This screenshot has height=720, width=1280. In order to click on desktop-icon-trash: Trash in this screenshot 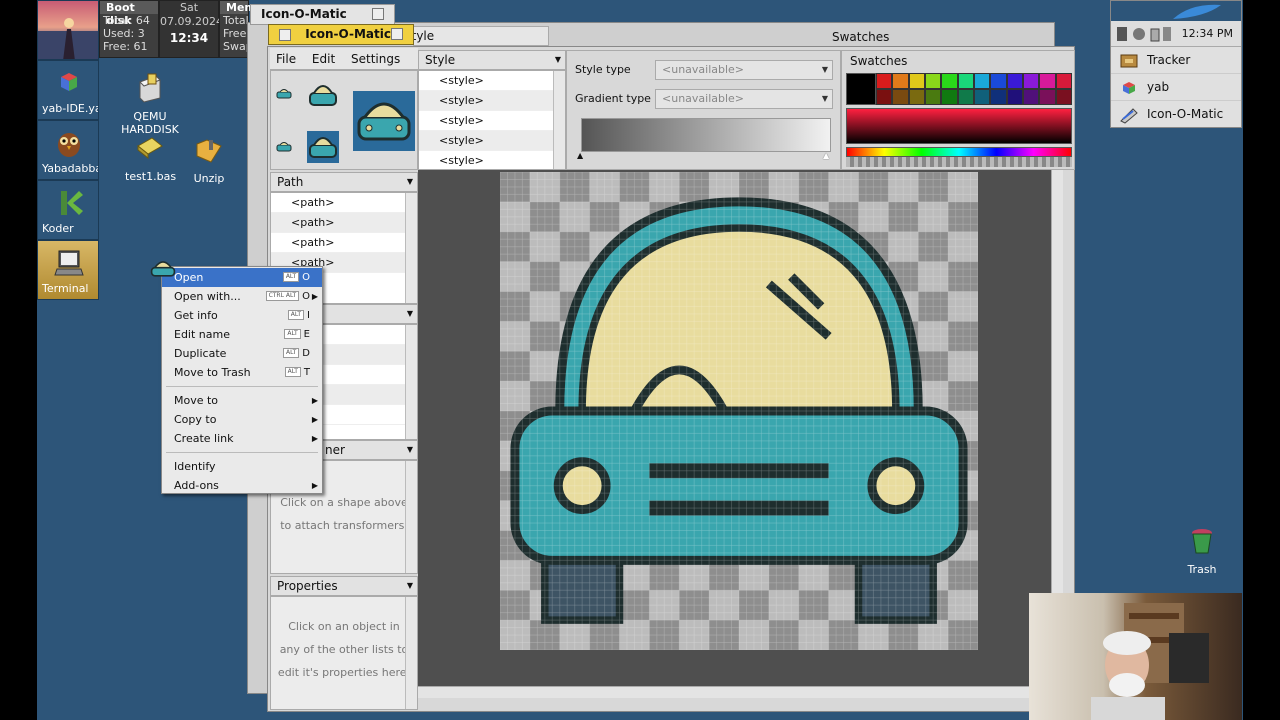, I will do `click(1202, 550)`.